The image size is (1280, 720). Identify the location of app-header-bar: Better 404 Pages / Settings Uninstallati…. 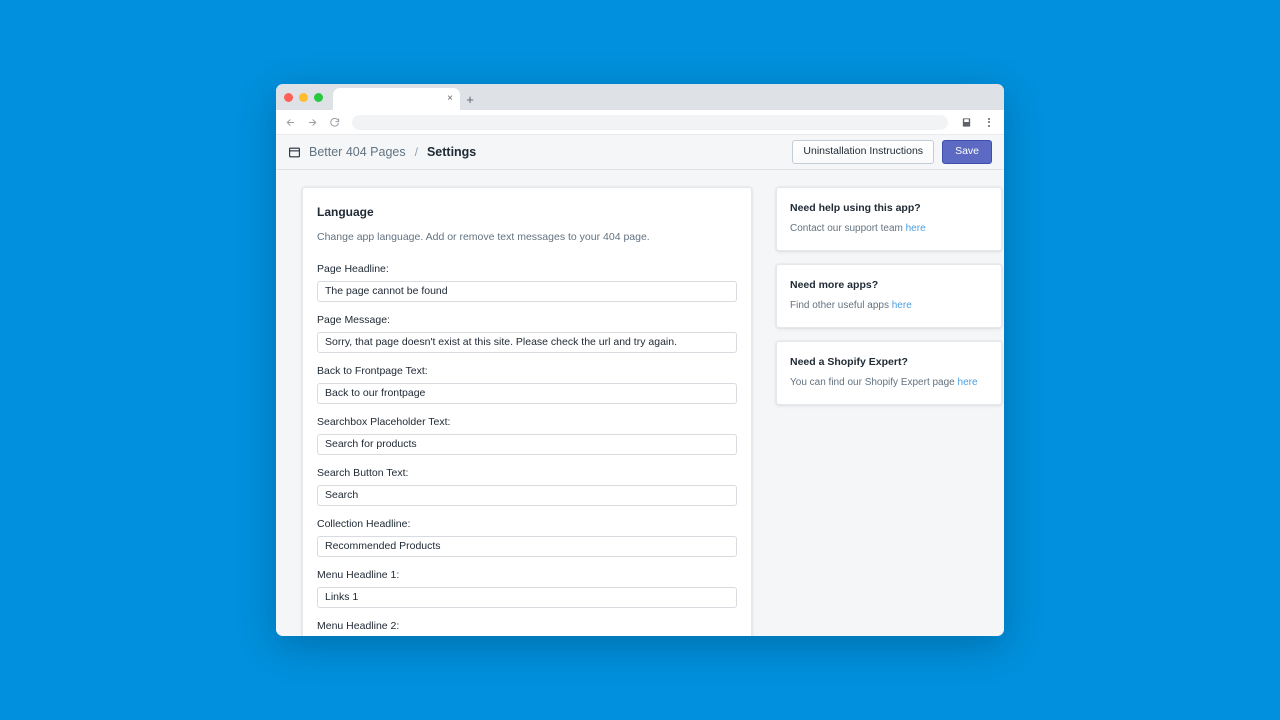
(640, 152).